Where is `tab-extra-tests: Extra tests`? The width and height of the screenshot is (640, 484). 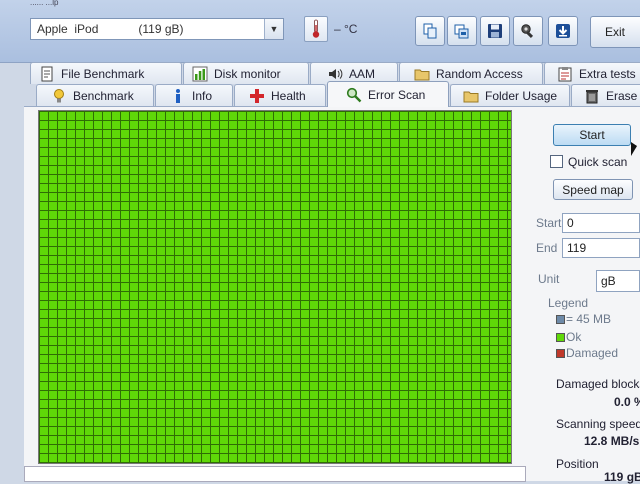
tab-extra-tests: Extra tests is located at coordinates (592, 73).